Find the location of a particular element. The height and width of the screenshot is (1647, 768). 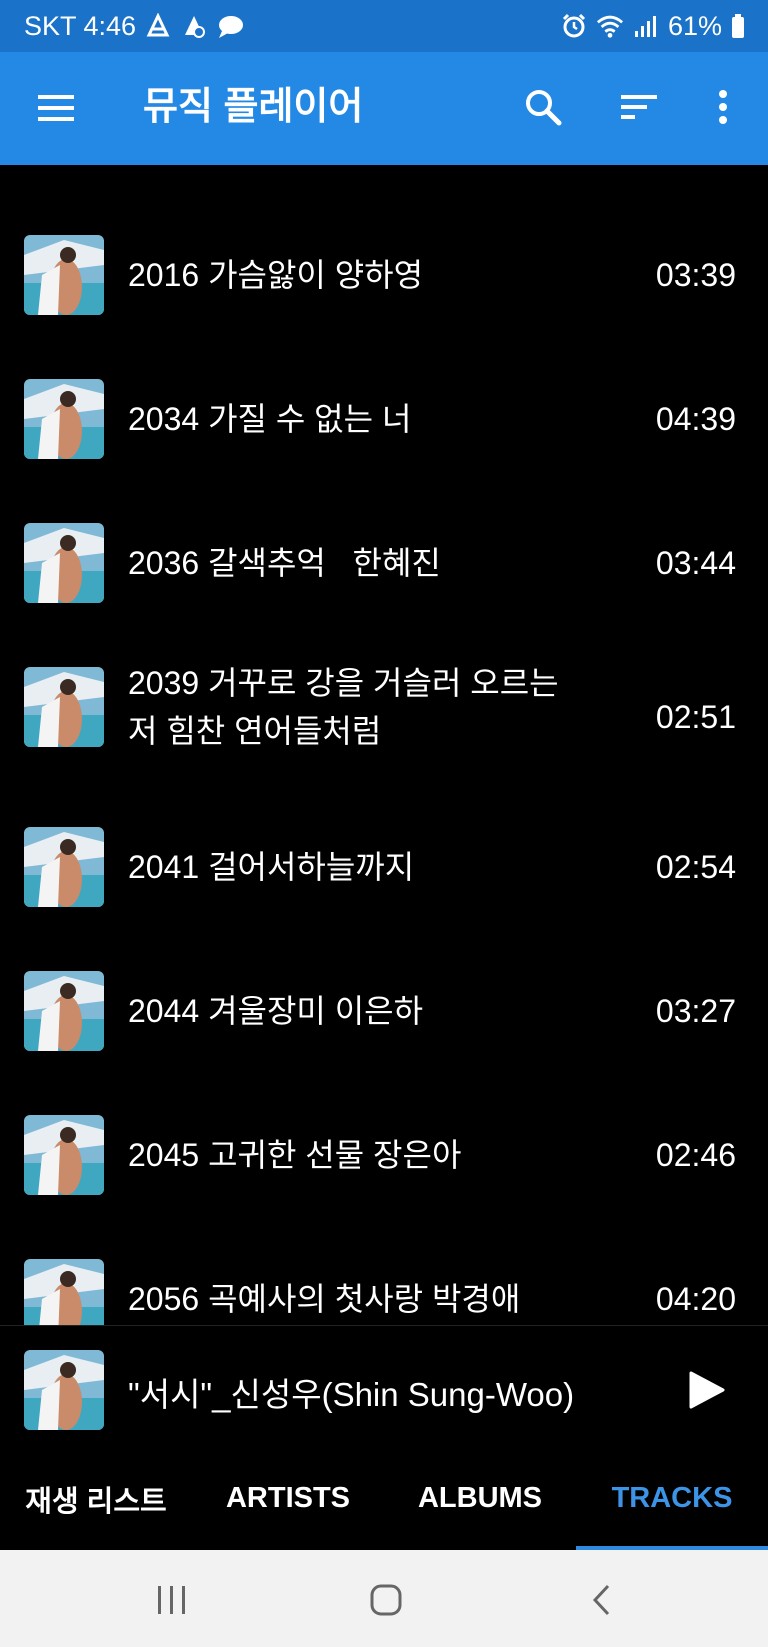

home-icon is located at coordinates (386, 1600).